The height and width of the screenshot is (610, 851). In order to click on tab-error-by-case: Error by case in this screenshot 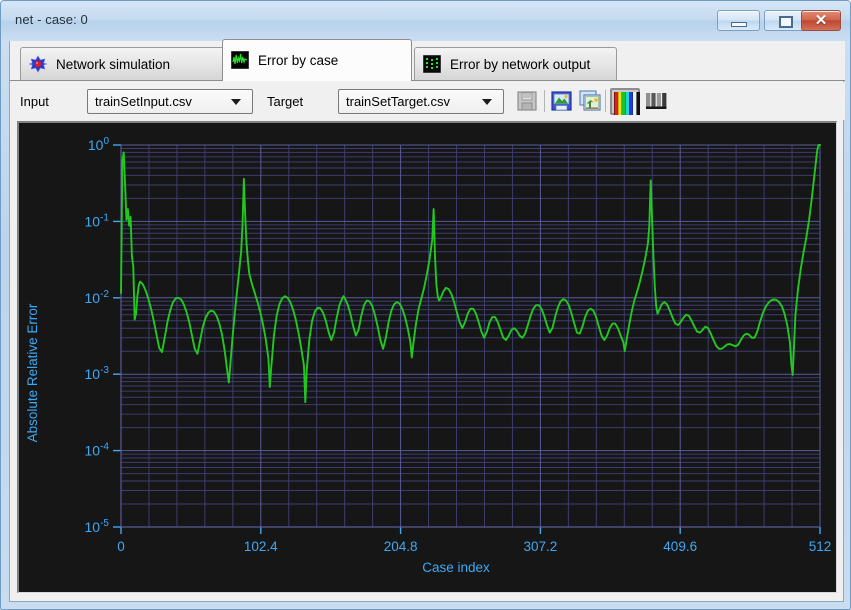, I will do `click(317, 60)`.